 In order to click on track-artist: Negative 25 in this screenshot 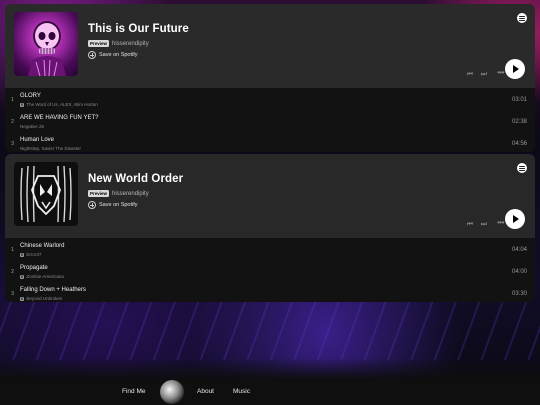, I will do `click(32, 126)`.